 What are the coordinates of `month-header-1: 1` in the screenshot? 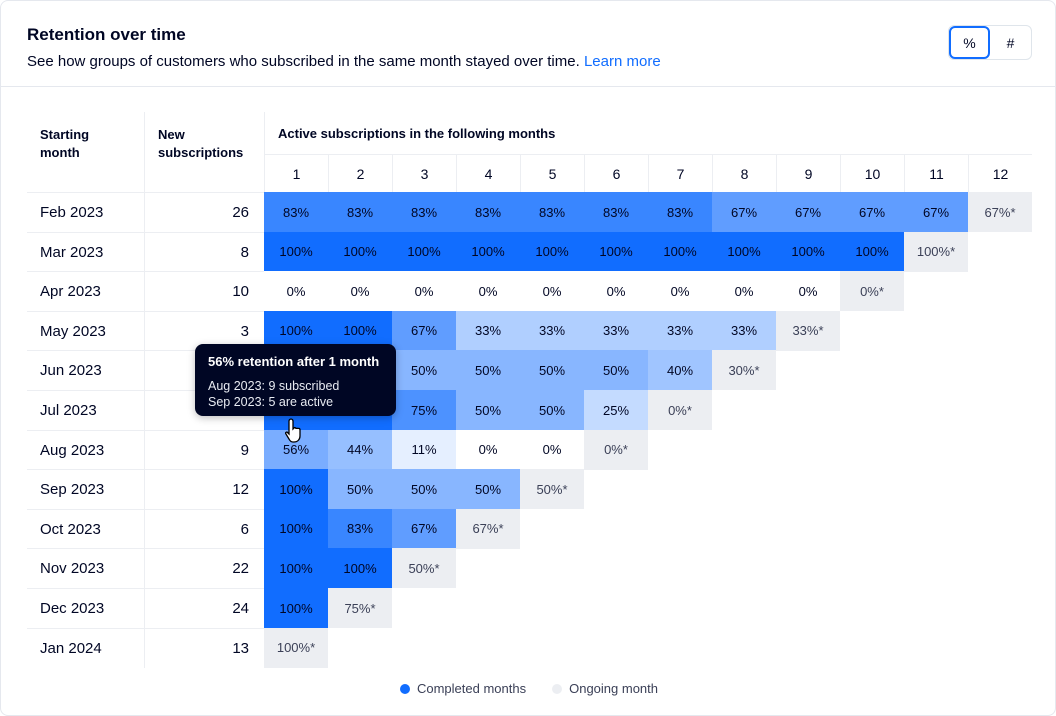 It's located at (296, 173).